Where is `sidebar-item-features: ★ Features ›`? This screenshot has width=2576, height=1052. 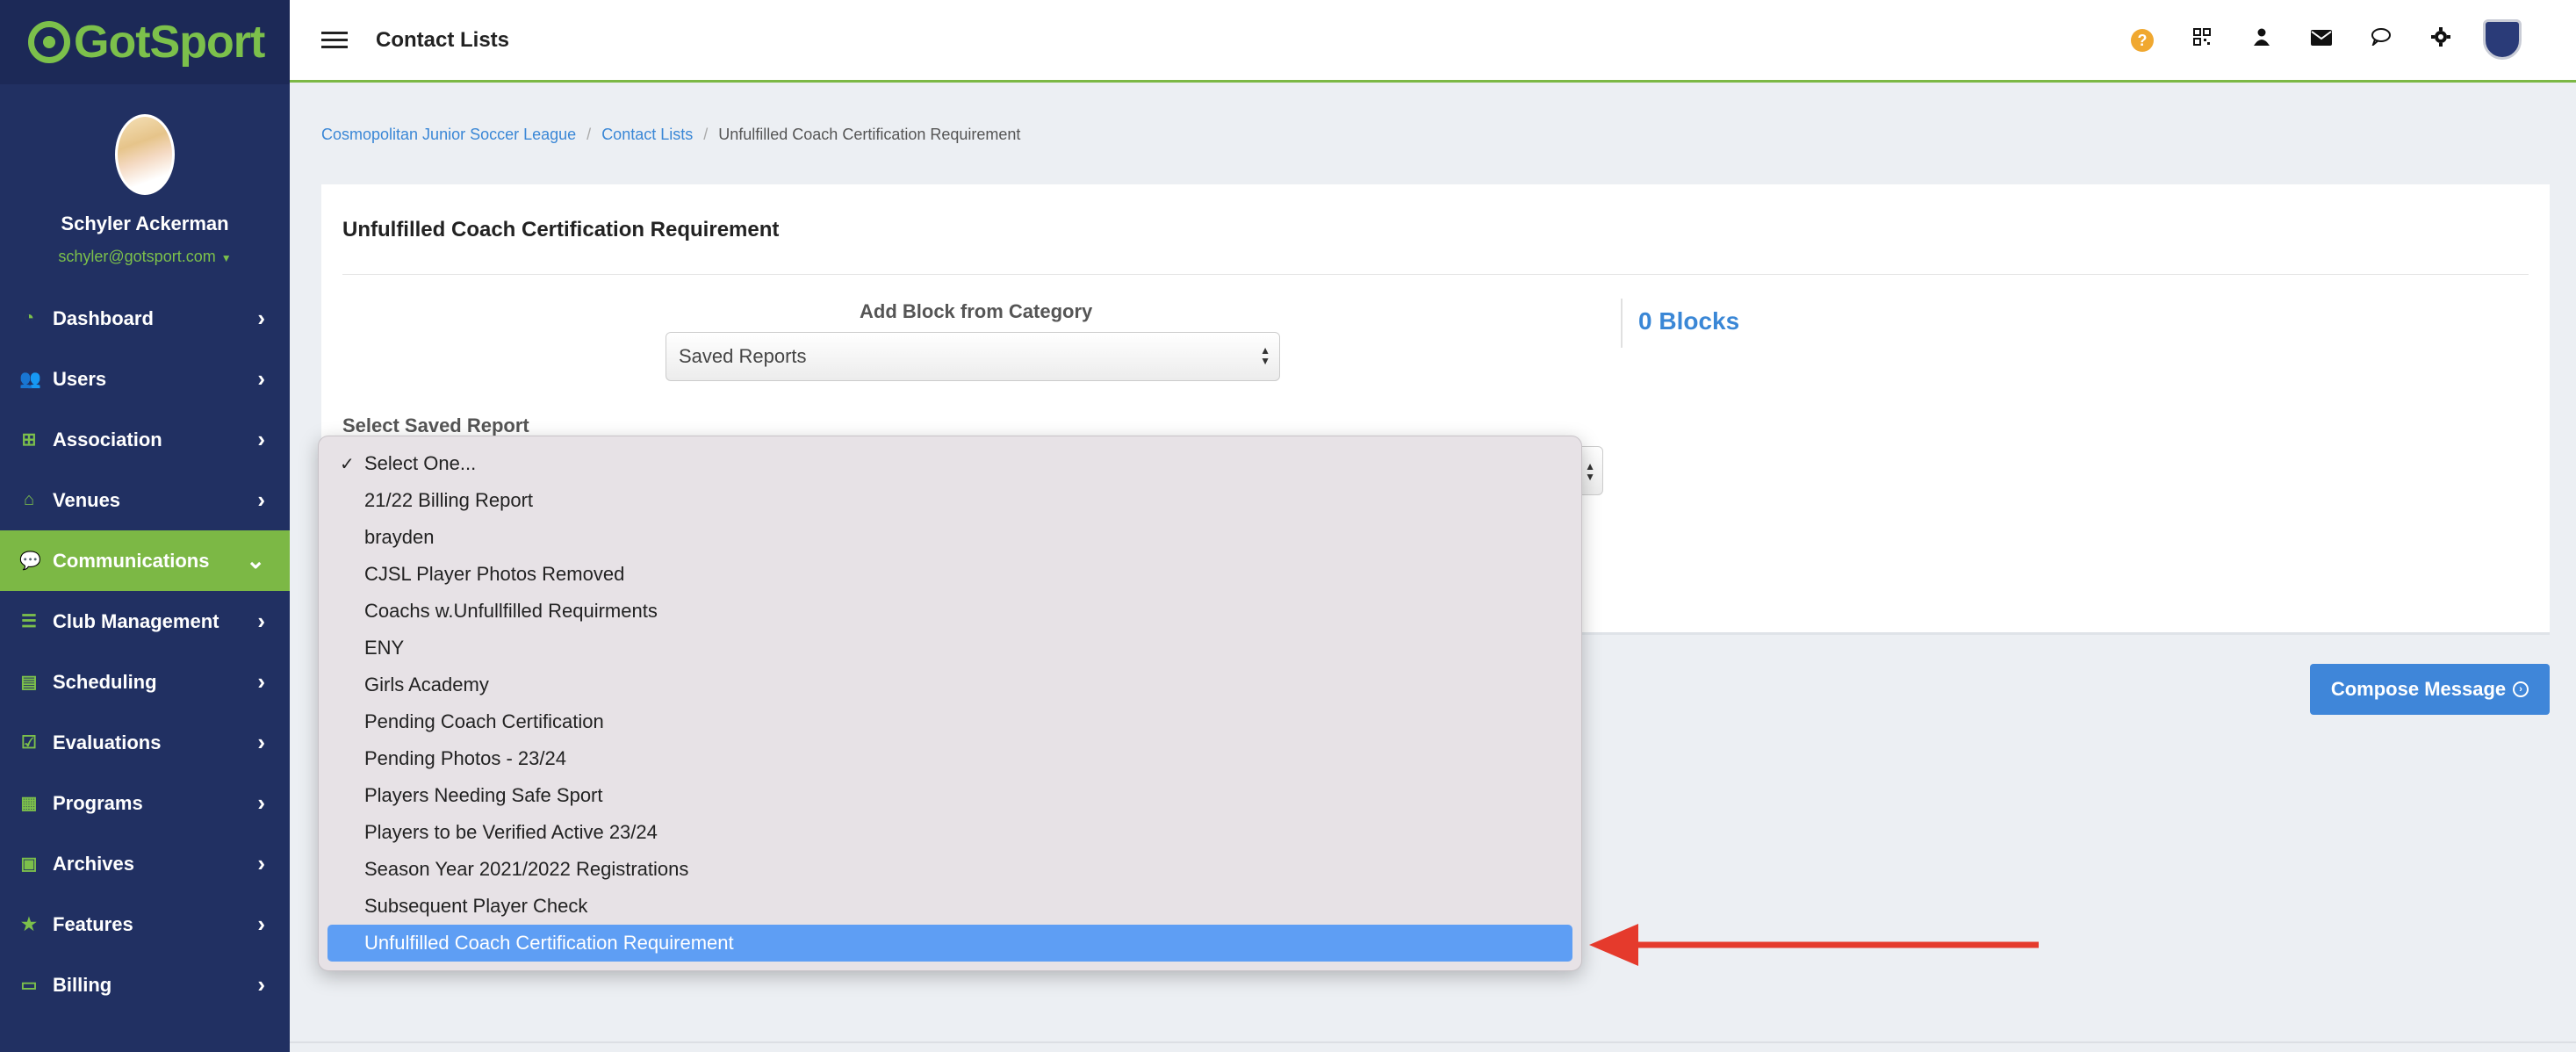
sidebar-item-features: ★ Features › is located at coordinates (145, 924).